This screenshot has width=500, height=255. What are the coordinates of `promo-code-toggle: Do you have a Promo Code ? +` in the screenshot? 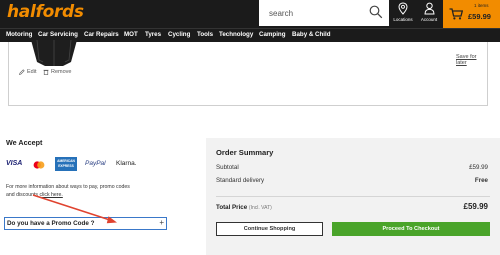 It's located at (85, 223).